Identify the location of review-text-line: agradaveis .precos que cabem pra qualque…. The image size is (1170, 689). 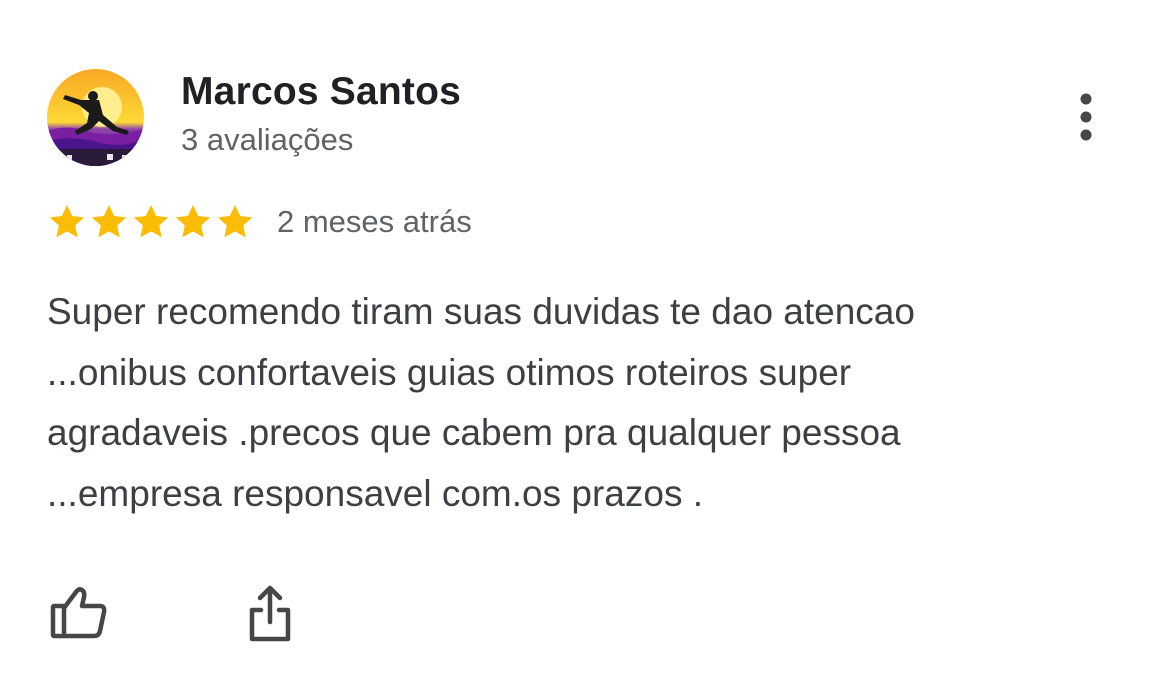
(474, 432).